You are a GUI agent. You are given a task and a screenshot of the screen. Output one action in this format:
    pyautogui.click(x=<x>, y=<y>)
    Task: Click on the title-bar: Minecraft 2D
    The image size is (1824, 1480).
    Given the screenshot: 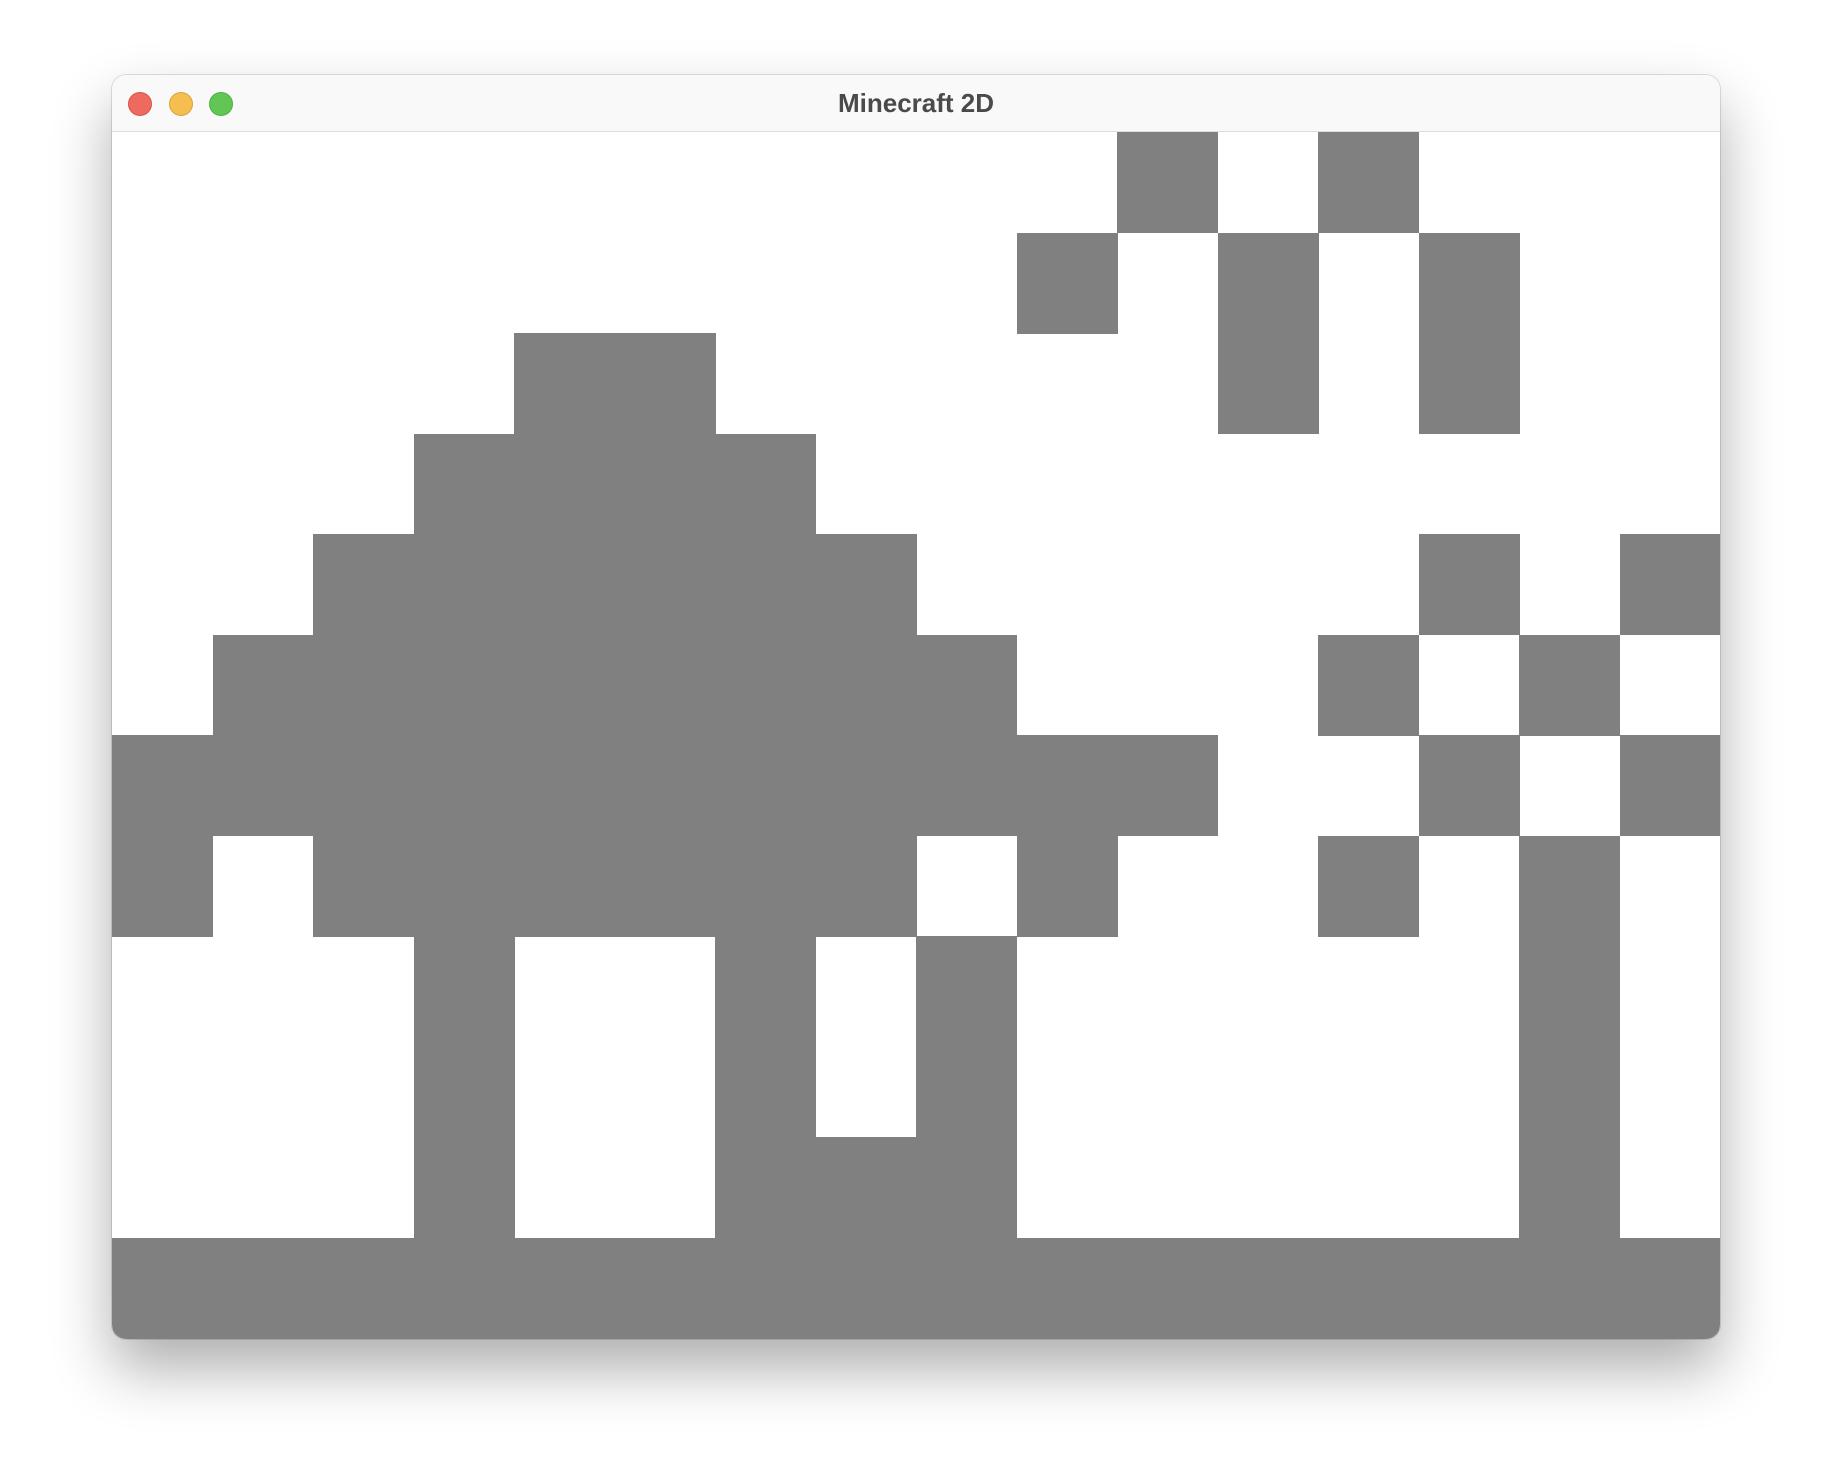 What is the action you would take?
    pyautogui.click(x=916, y=103)
    